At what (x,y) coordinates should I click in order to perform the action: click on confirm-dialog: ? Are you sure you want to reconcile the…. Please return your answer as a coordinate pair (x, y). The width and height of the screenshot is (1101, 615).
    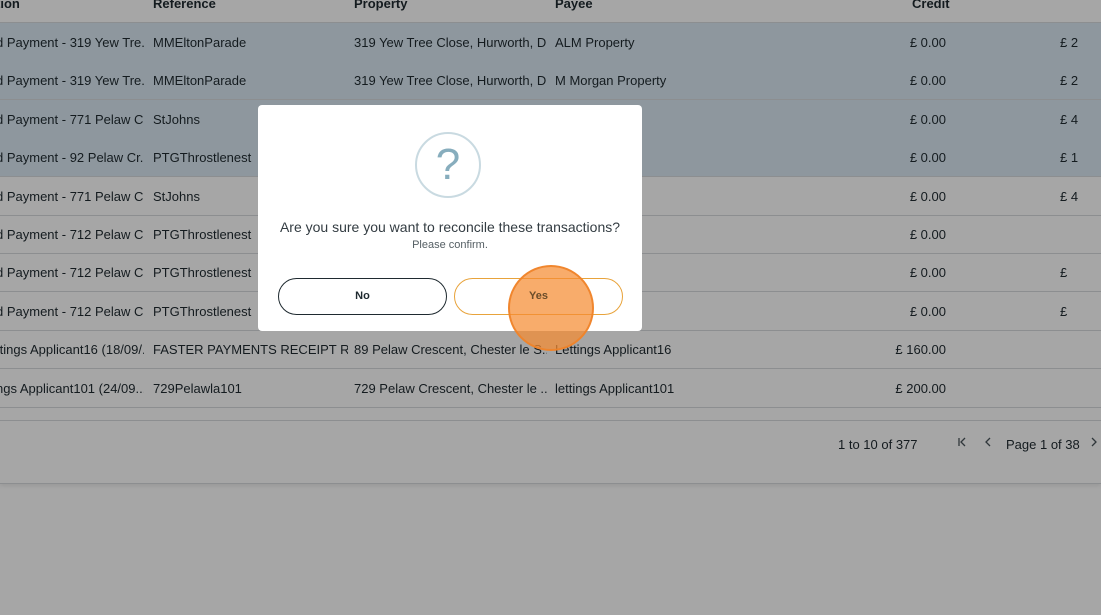
    Looking at the image, I should click on (450, 218).